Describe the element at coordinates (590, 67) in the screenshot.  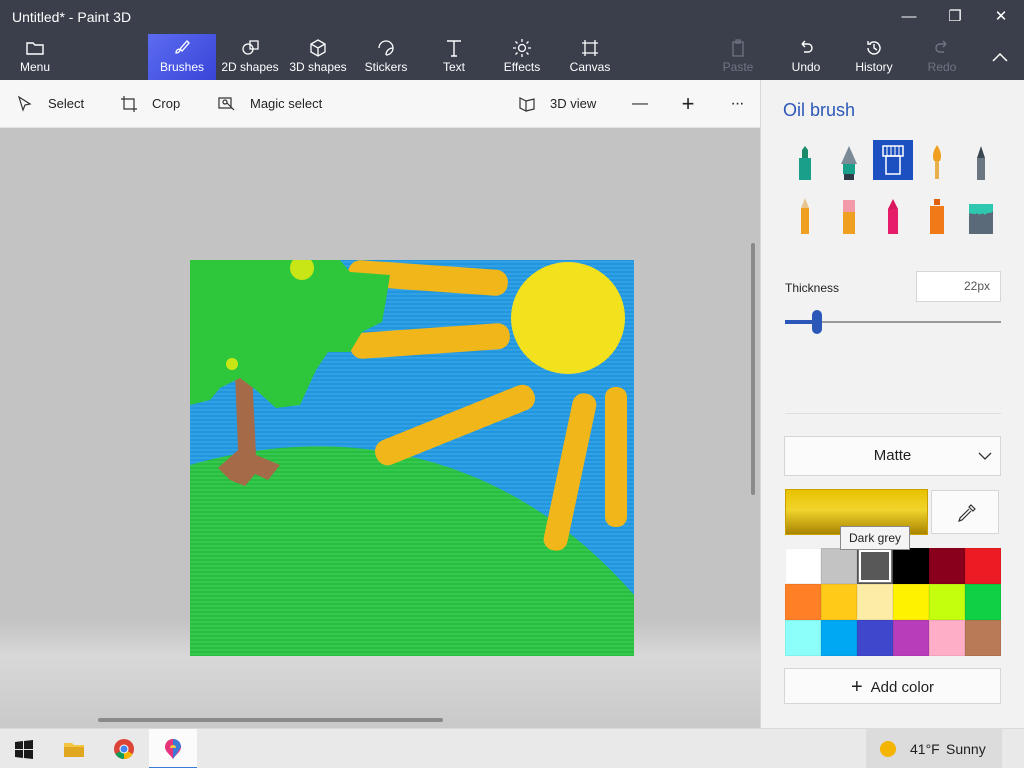
I see `canvas-label: Canvas` at that location.